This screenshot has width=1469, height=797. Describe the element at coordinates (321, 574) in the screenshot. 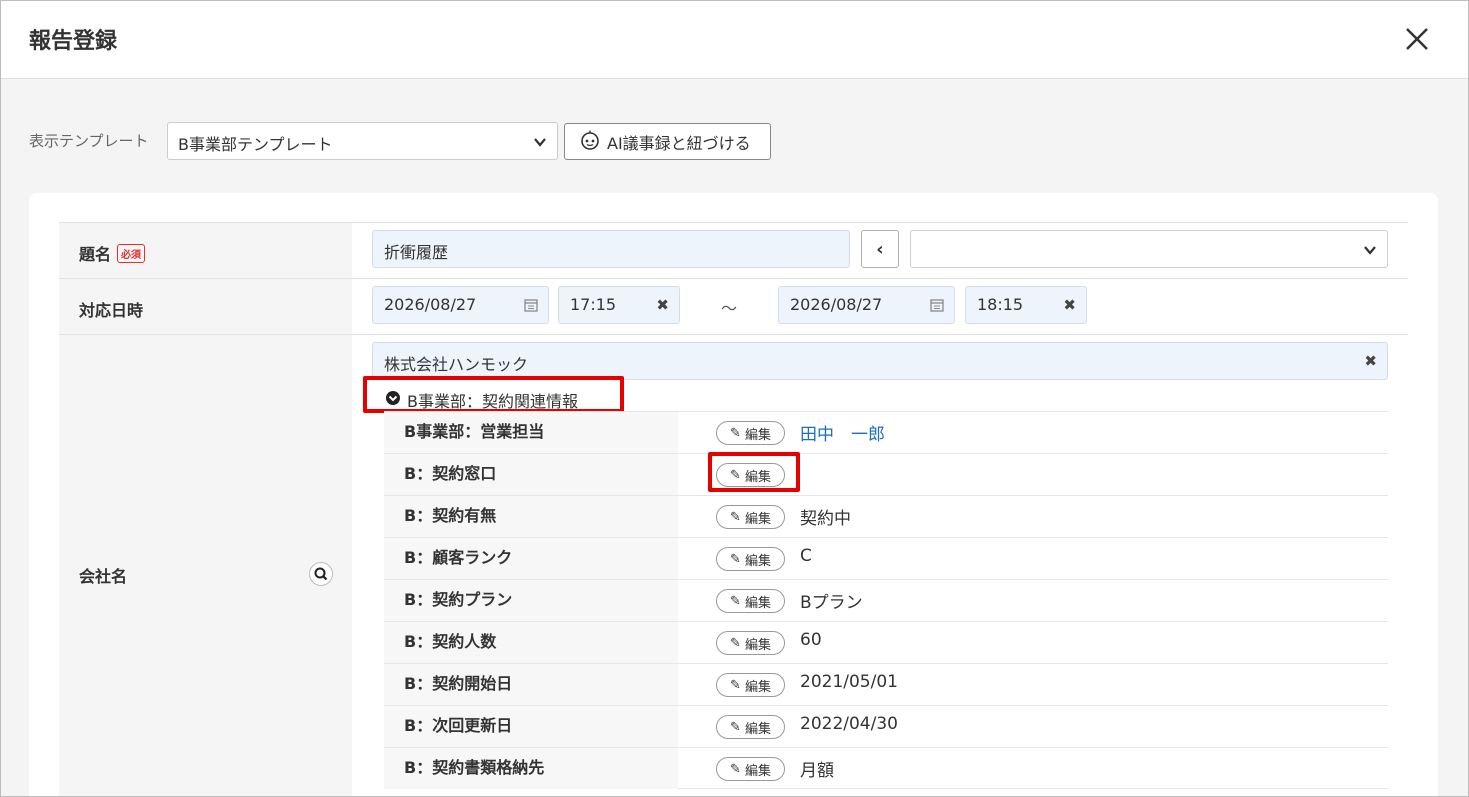

I see `search-icon` at that location.